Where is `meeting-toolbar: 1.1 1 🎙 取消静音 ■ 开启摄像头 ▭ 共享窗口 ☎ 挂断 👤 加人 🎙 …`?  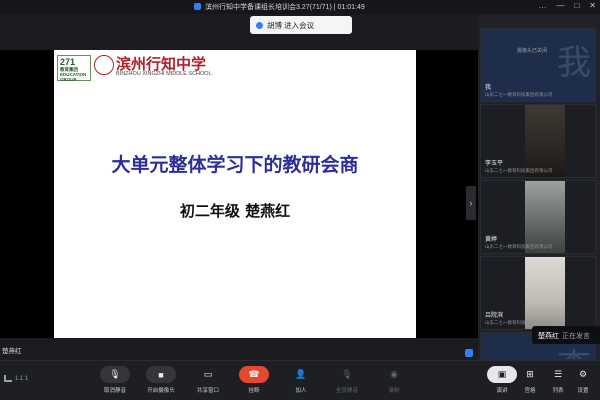 meeting-toolbar: 1.1 1 🎙 取消静音 ■ 开启摄像头 ▭ 共享窗口 ☎ 挂断 👤 加人 🎙 … is located at coordinates (300, 380).